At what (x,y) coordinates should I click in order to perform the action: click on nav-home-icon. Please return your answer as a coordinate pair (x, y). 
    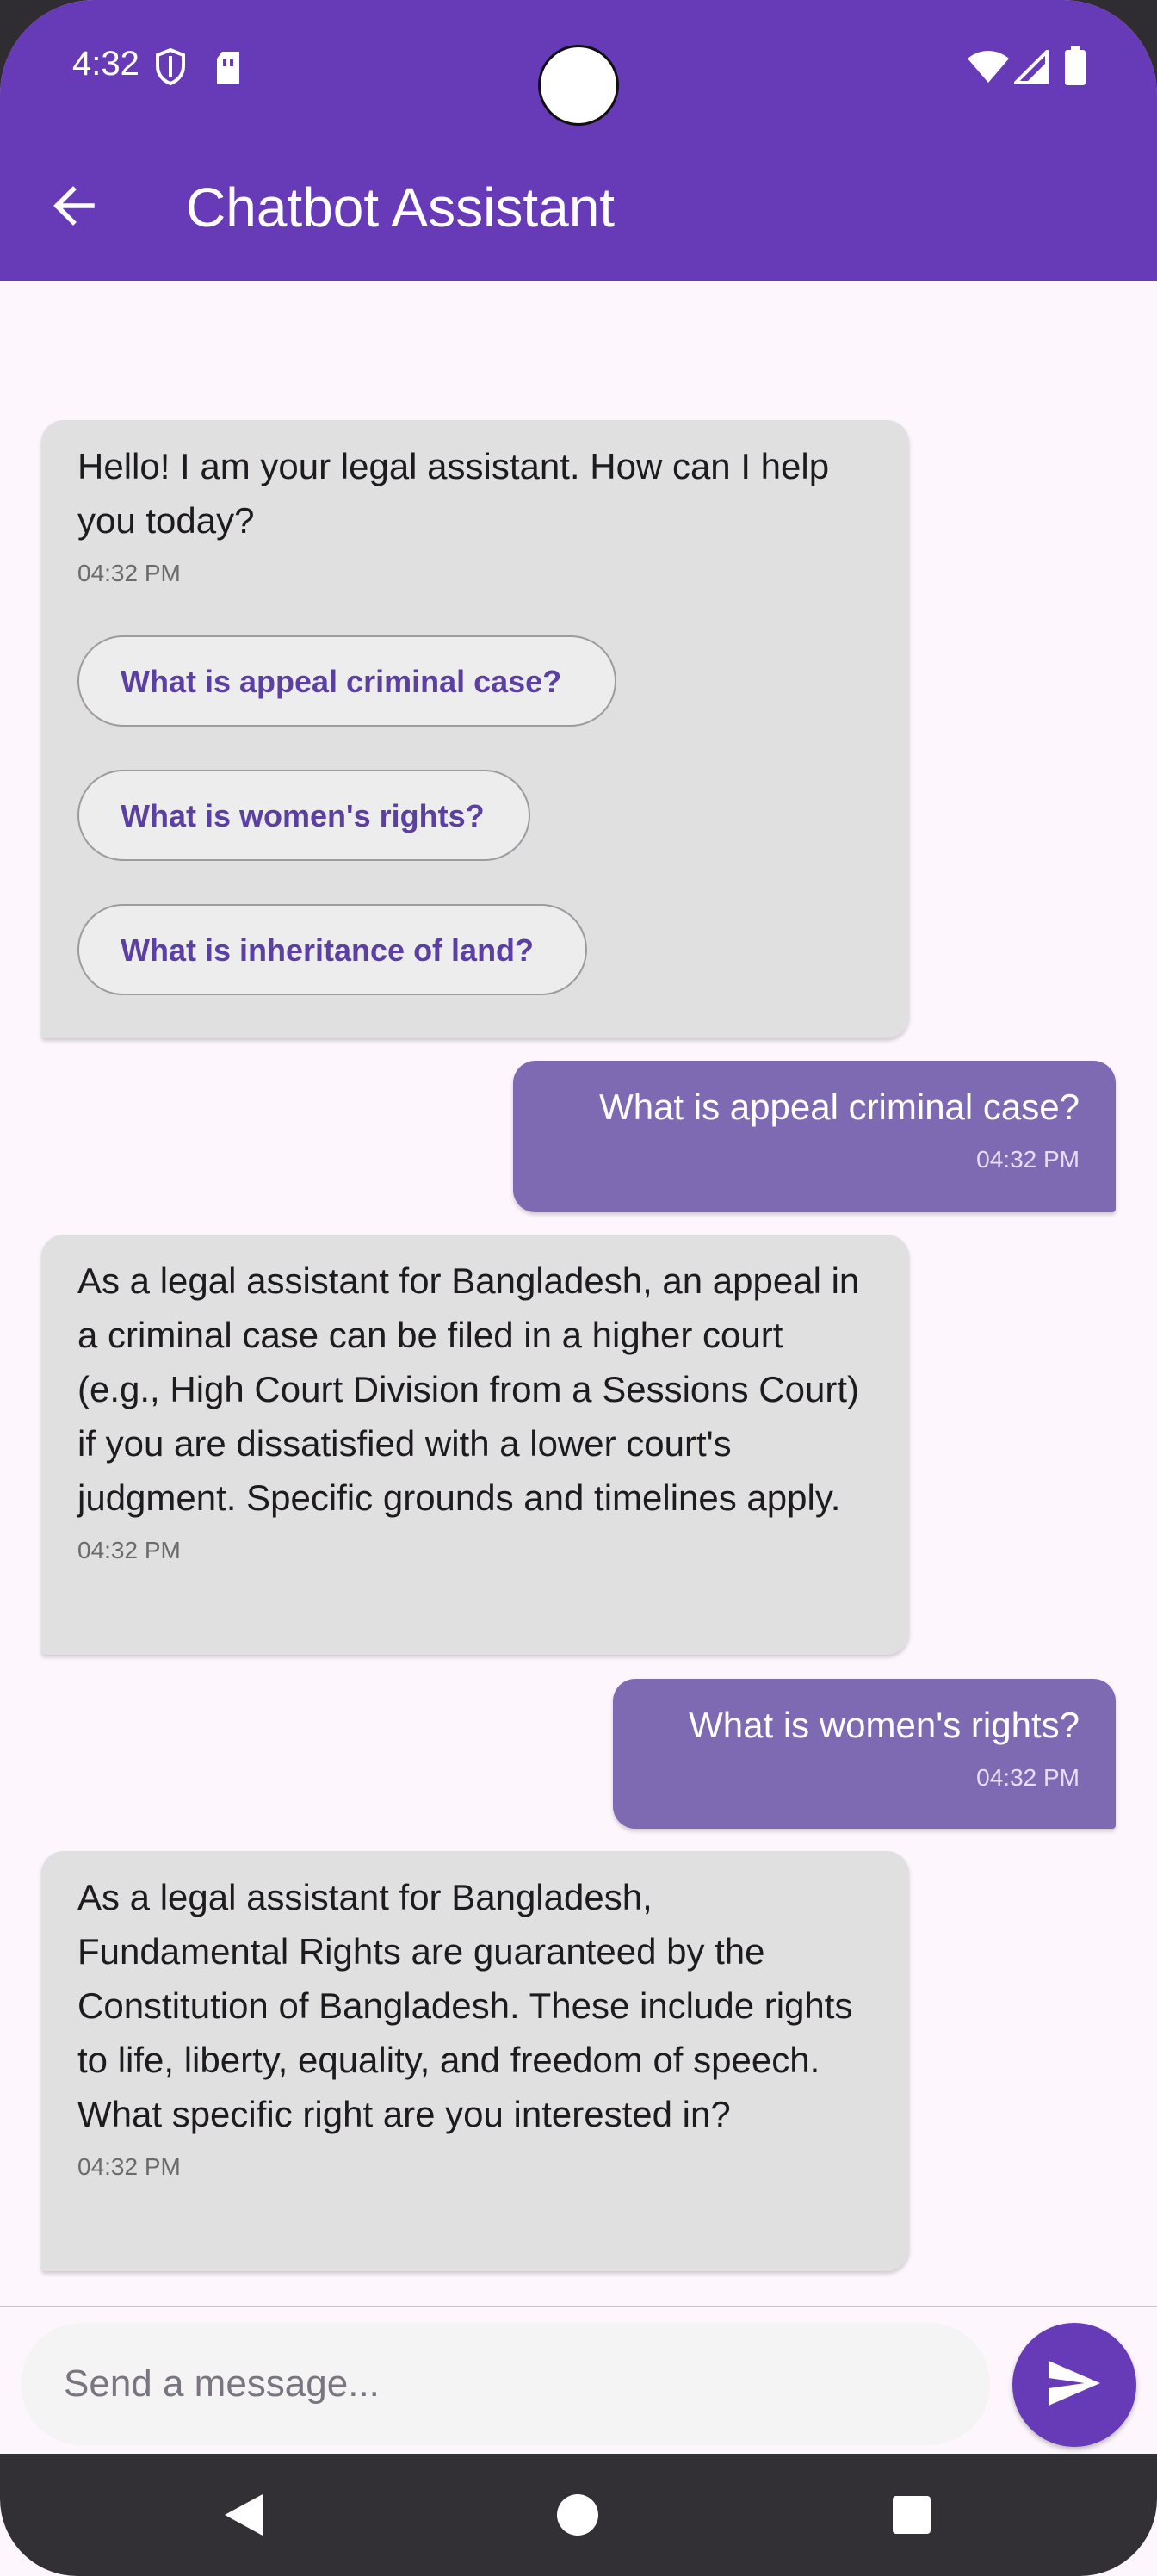
    Looking at the image, I should click on (578, 2517).